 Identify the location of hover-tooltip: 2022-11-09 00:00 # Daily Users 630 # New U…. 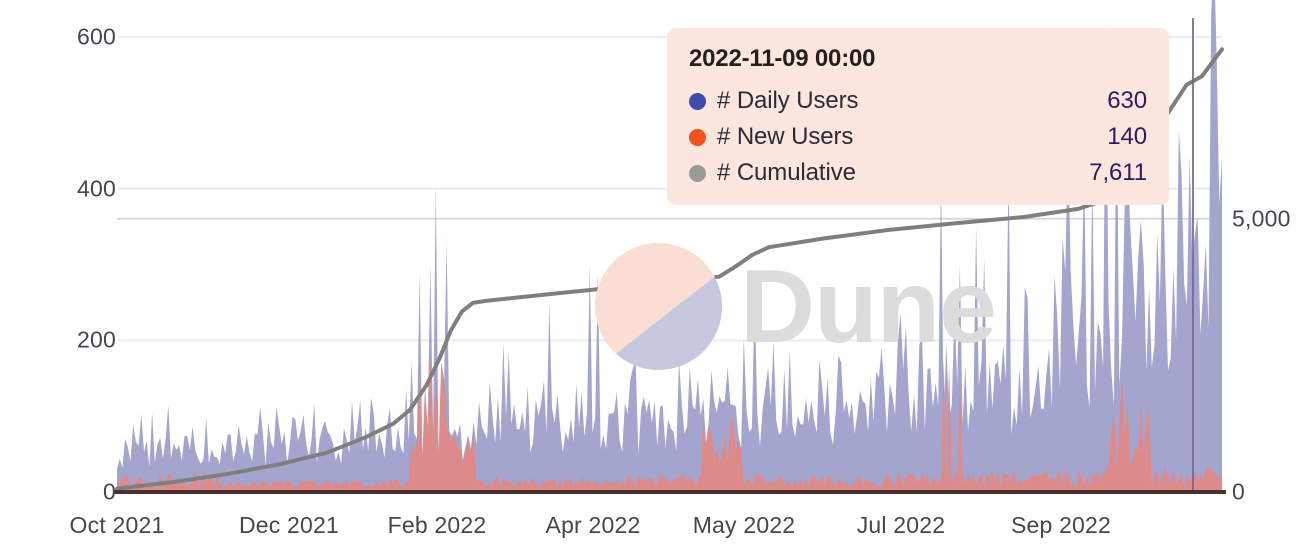
(918, 116).